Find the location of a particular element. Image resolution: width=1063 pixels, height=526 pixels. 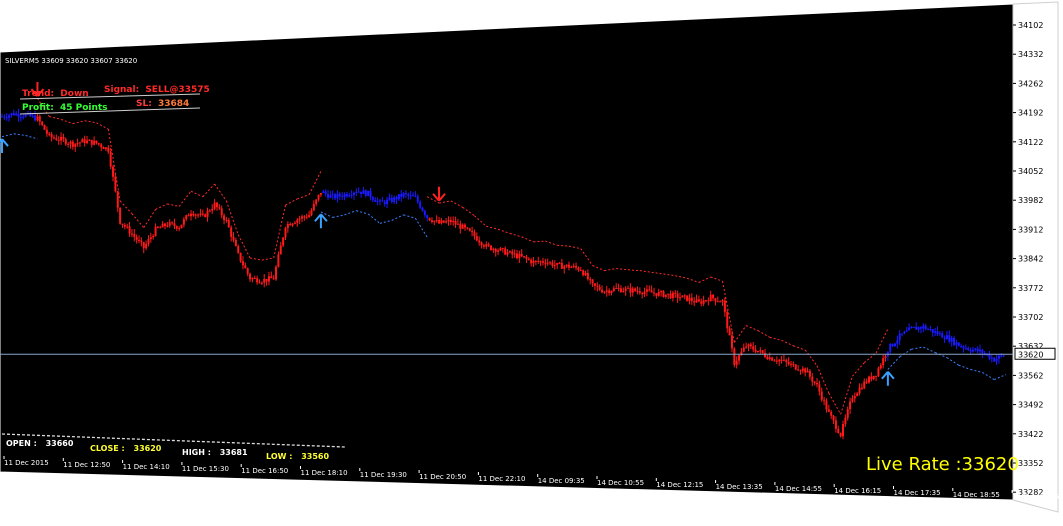

profit-label: Profit: is located at coordinates (38, 108).